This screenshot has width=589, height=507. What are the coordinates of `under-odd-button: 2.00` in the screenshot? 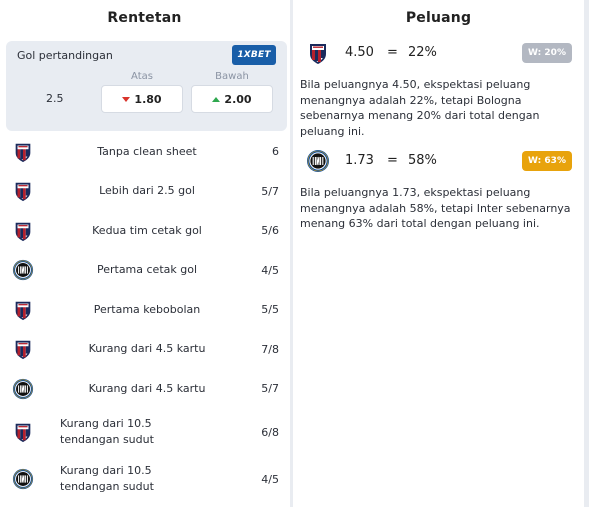 It's located at (232, 99).